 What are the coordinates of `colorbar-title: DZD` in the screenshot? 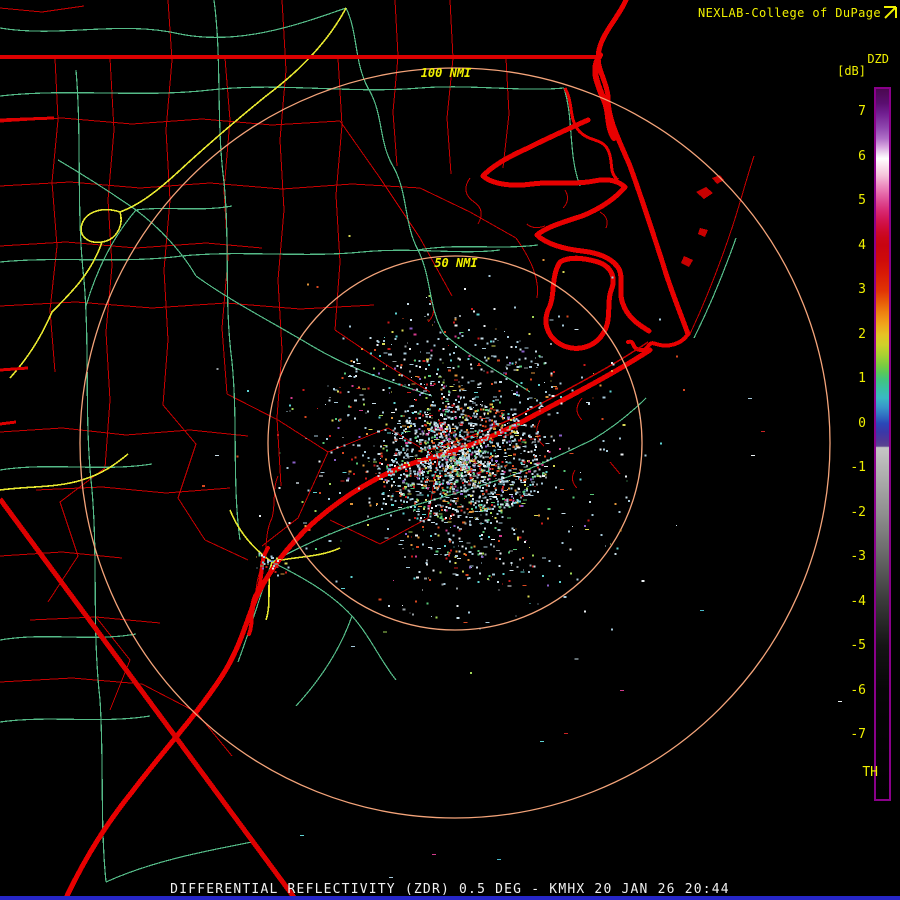 It's located at (878, 59).